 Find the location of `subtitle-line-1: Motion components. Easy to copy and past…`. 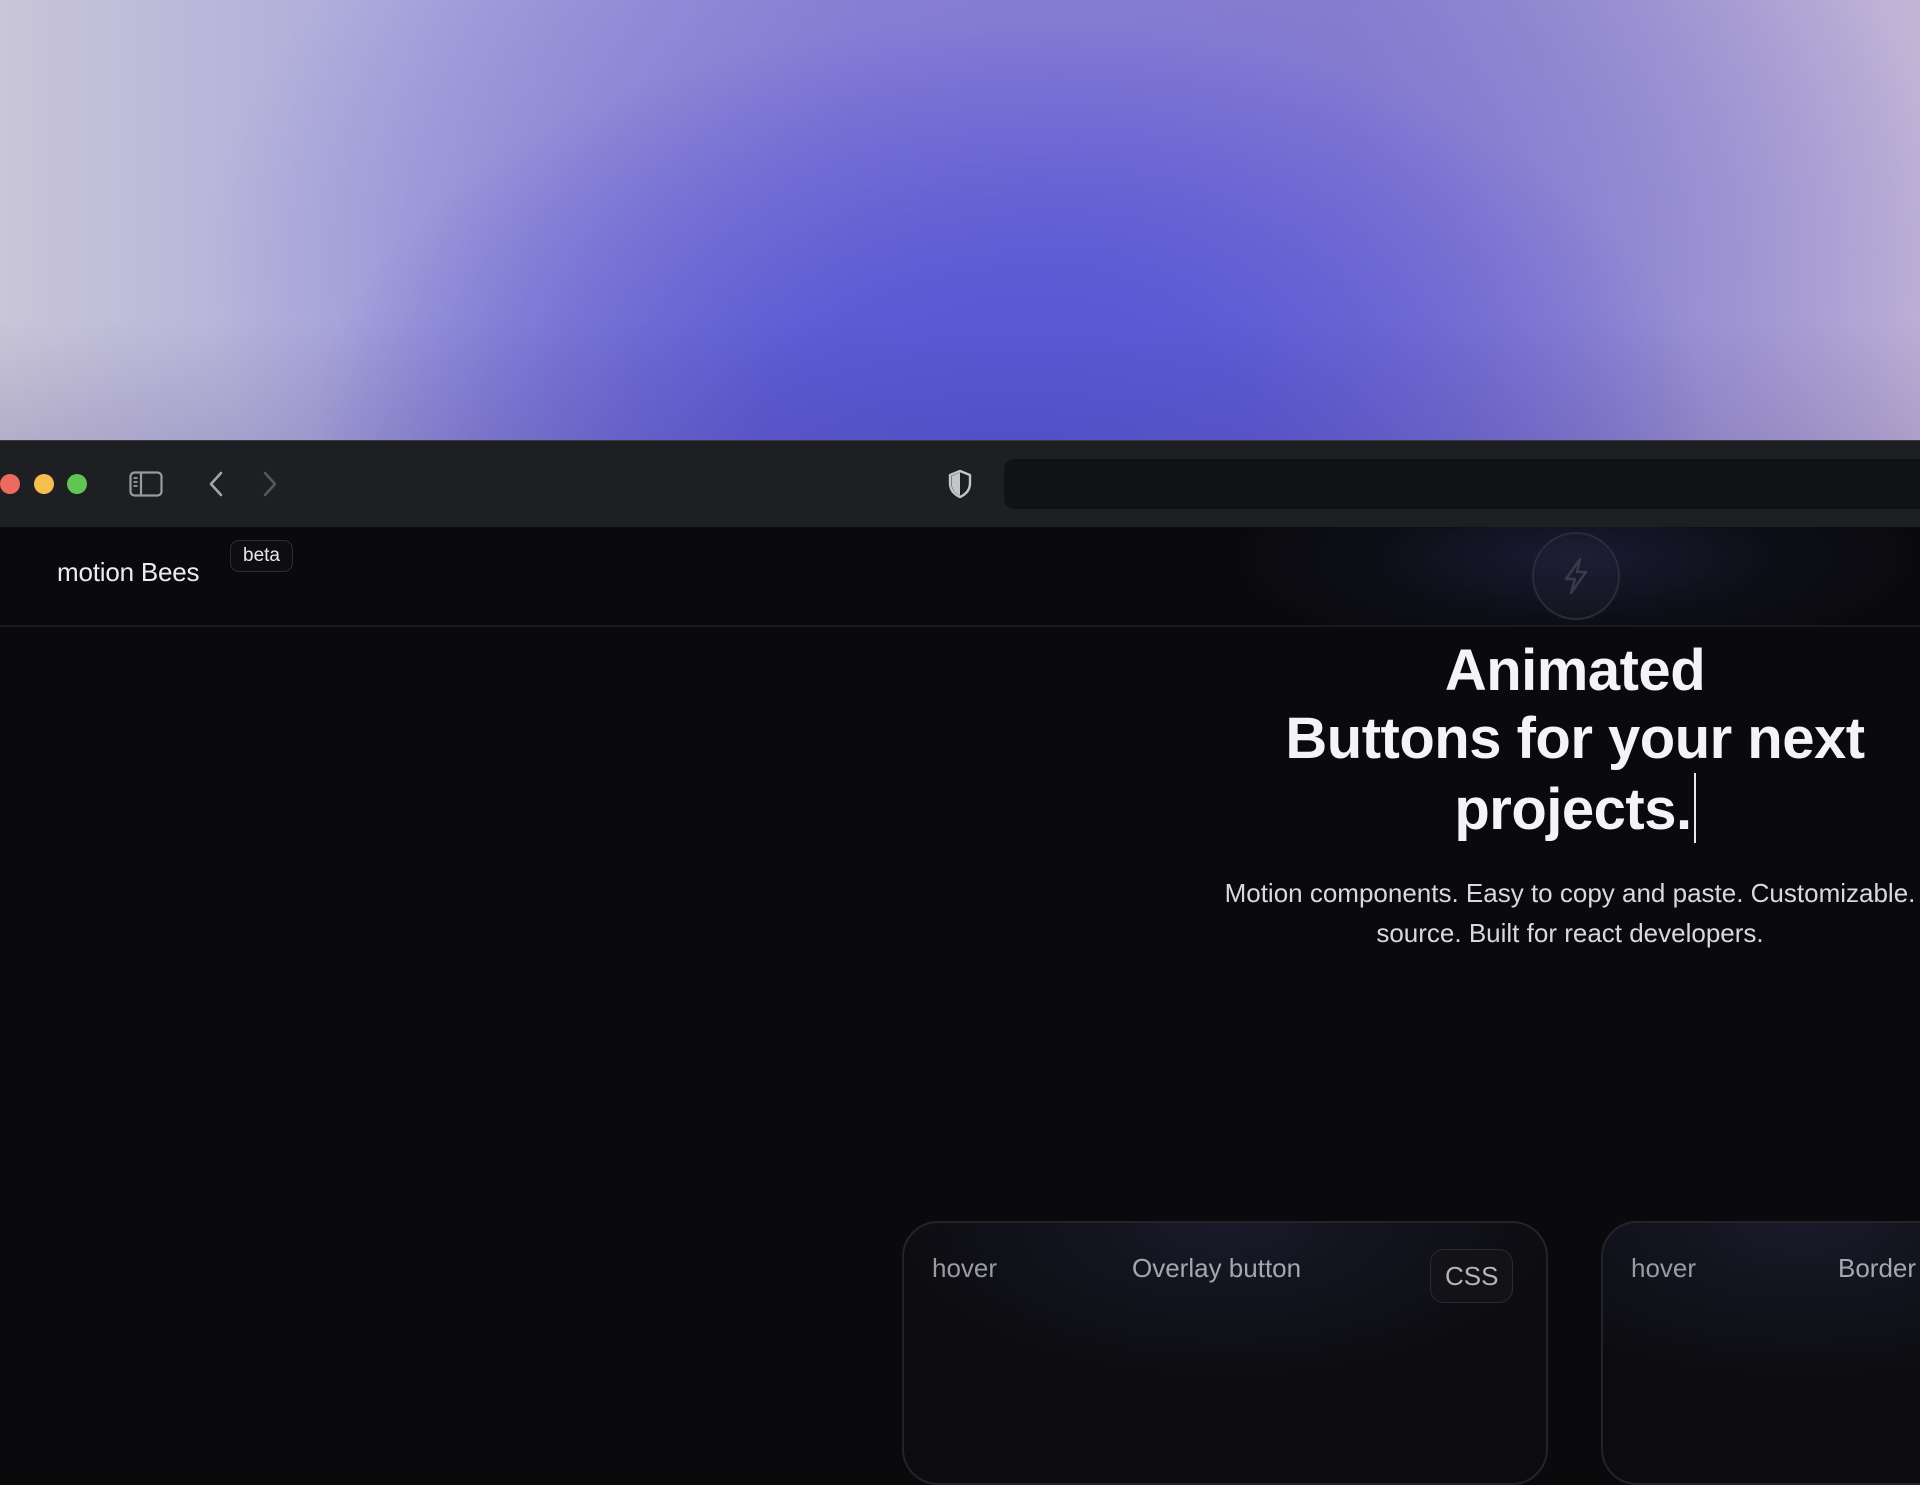

subtitle-line-1: Motion components. Easy to copy and past… is located at coordinates (1570, 893).